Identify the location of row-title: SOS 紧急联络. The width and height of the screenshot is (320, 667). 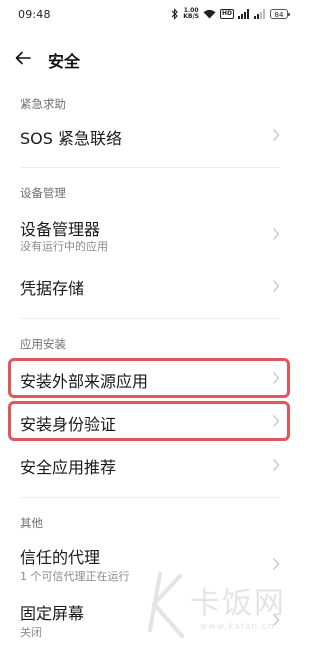
(71, 138).